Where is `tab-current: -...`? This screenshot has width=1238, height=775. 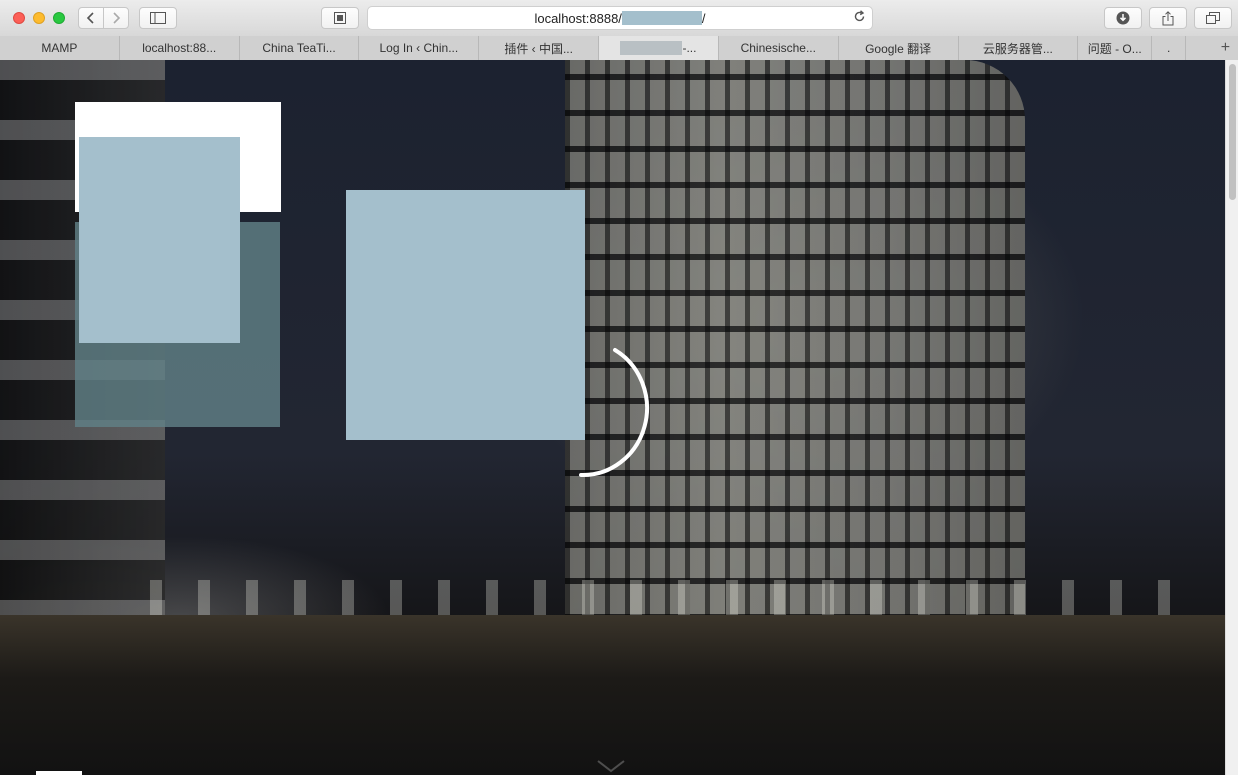 tab-current: -... is located at coordinates (659, 48).